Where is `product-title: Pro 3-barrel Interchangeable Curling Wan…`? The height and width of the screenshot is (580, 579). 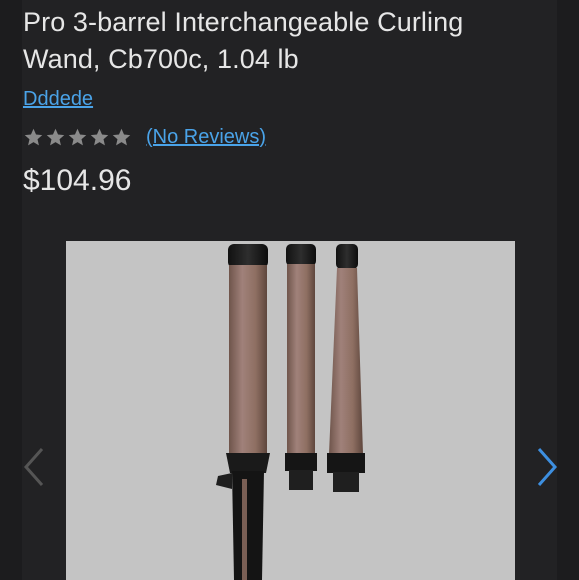 product-title: Pro 3-barrel Interchangeable Curling Wan… is located at coordinates (243, 40).